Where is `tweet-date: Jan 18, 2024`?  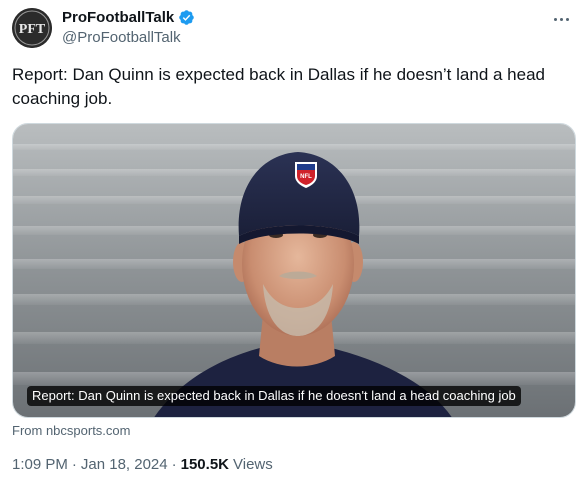
tweet-date: Jan 18, 2024 is located at coordinates (124, 464).